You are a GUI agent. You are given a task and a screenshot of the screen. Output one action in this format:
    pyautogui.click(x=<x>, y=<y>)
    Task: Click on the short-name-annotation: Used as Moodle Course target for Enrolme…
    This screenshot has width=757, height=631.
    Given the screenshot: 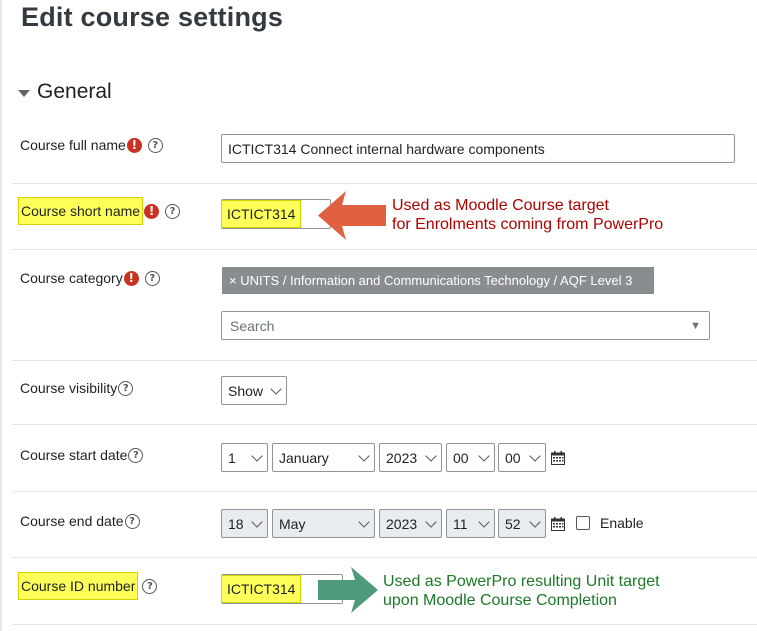 What is the action you would take?
    pyautogui.click(x=527, y=215)
    